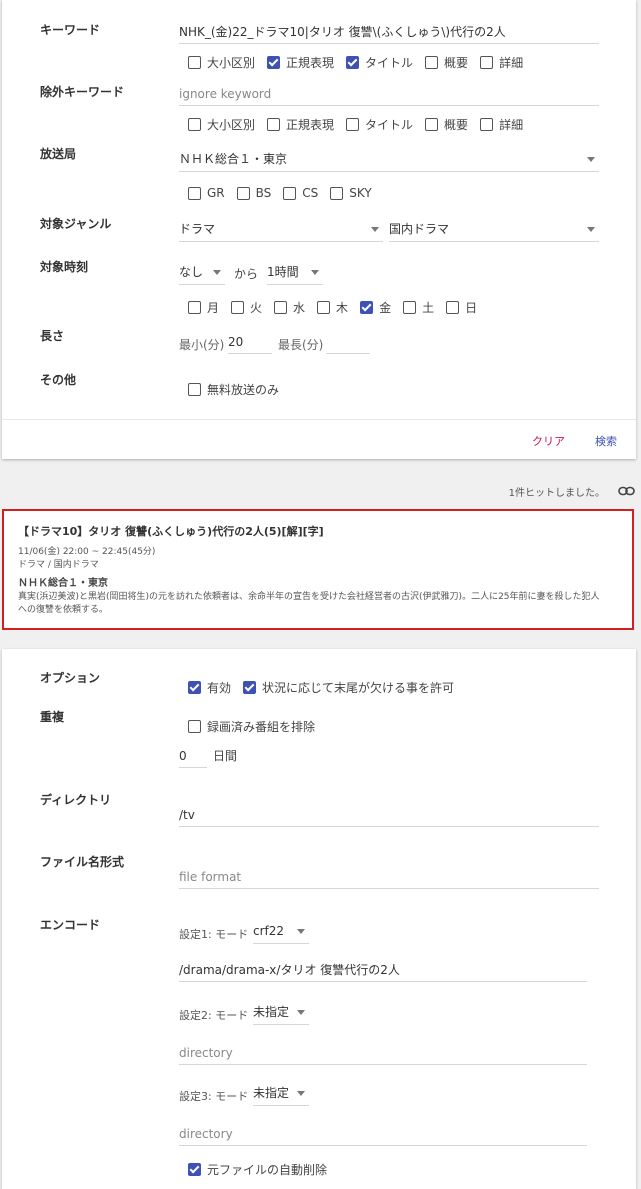  Describe the element at coordinates (171, 531) in the screenshot. I see `program-title: 【ドラマ10】タリオ 復讐(ふくしゅう)代行の2人(5)[解][字]` at that location.